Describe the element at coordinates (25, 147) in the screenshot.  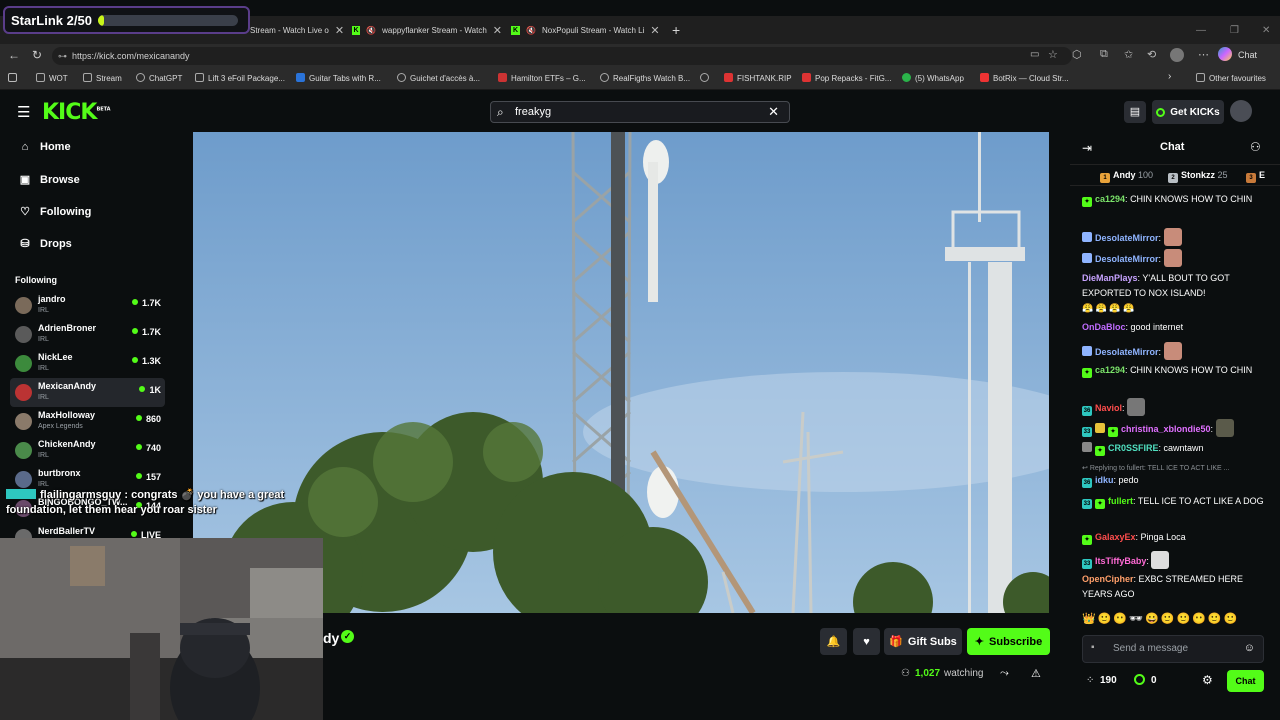
I see `home-icon: ⌂` at that location.